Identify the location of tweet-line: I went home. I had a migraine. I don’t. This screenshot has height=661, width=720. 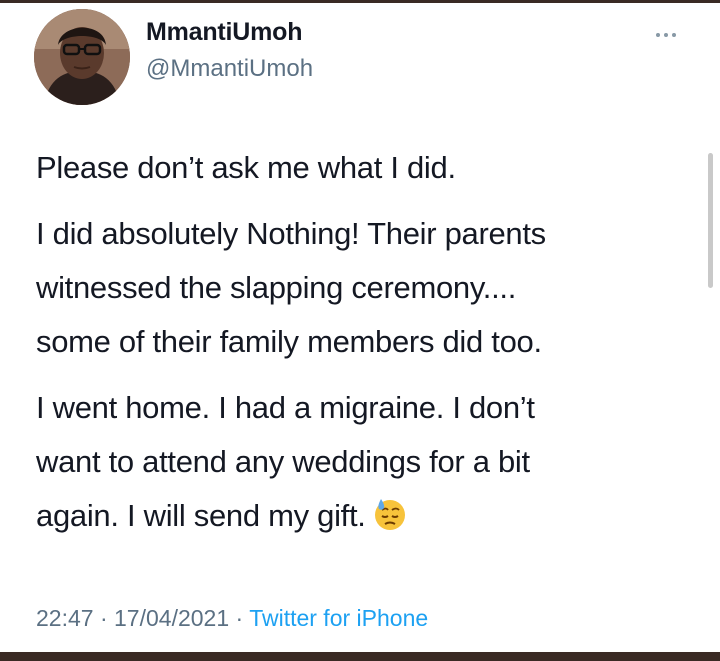
(285, 407).